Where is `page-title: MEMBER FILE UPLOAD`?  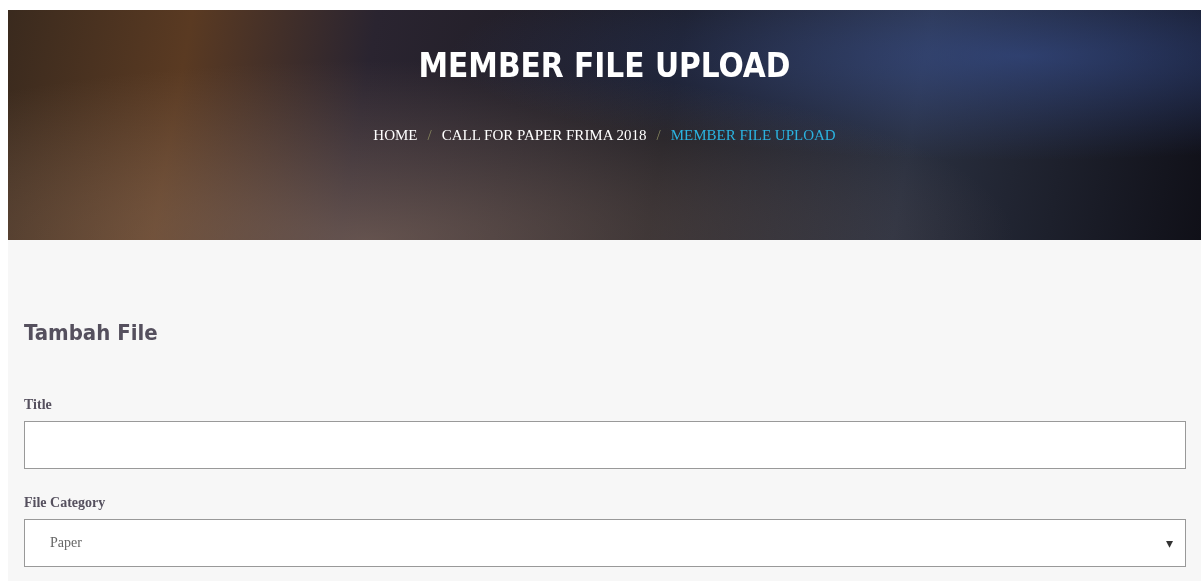
page-title: MEMBER FILE UPLOAD is located at coordinates (604, 65).